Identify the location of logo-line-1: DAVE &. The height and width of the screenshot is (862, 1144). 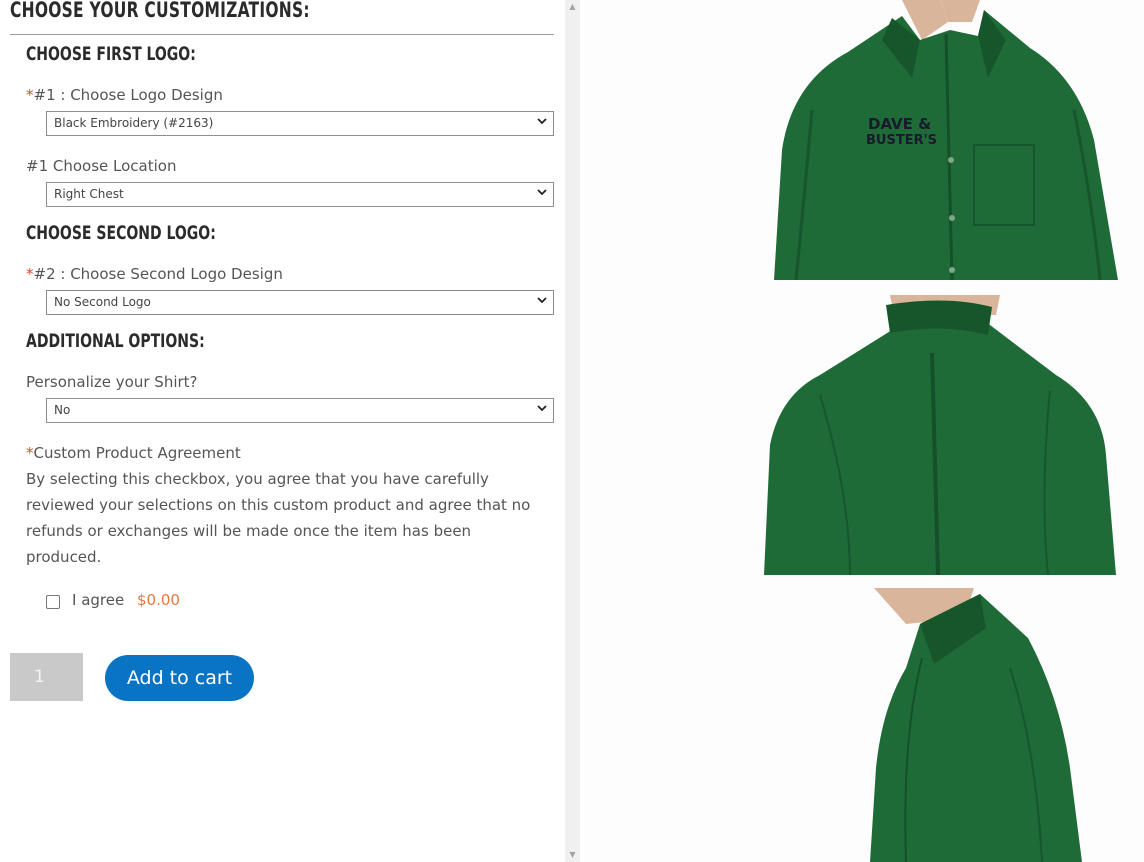
(899, 124).